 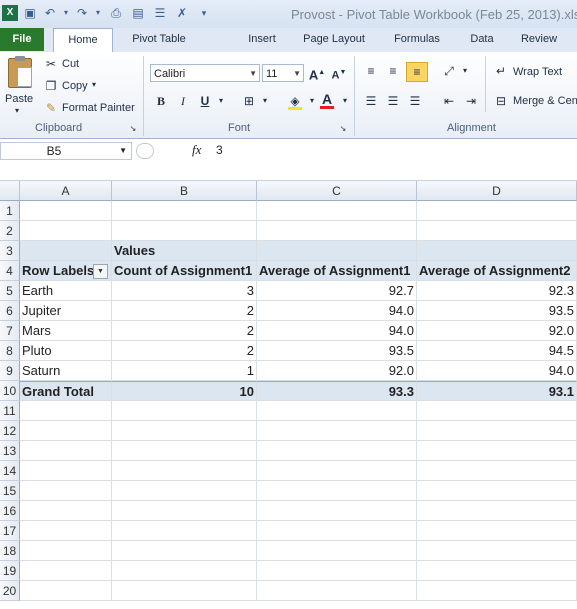 What do you see at coordinates (10, 391) in the screenshot?
I see `row-header-10: 10` at bounding box center [10, 391].